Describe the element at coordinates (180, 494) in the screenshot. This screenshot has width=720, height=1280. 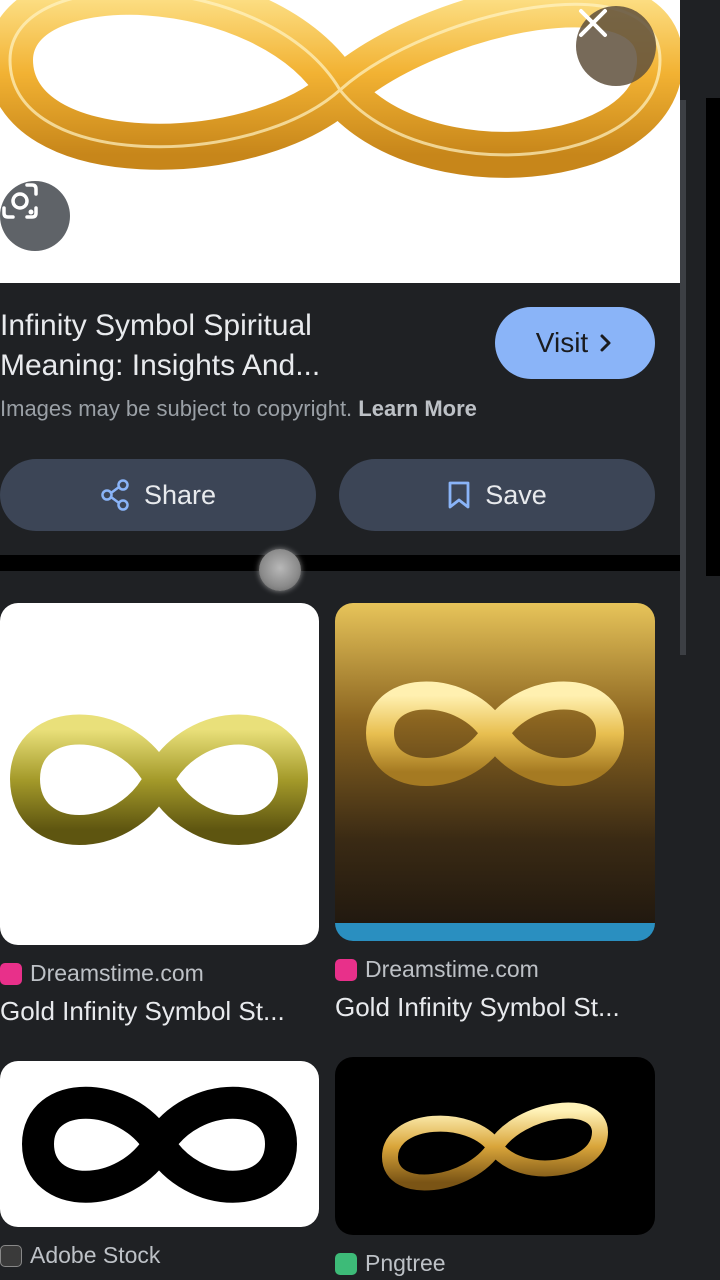
I see `share-label: Share` at that location.